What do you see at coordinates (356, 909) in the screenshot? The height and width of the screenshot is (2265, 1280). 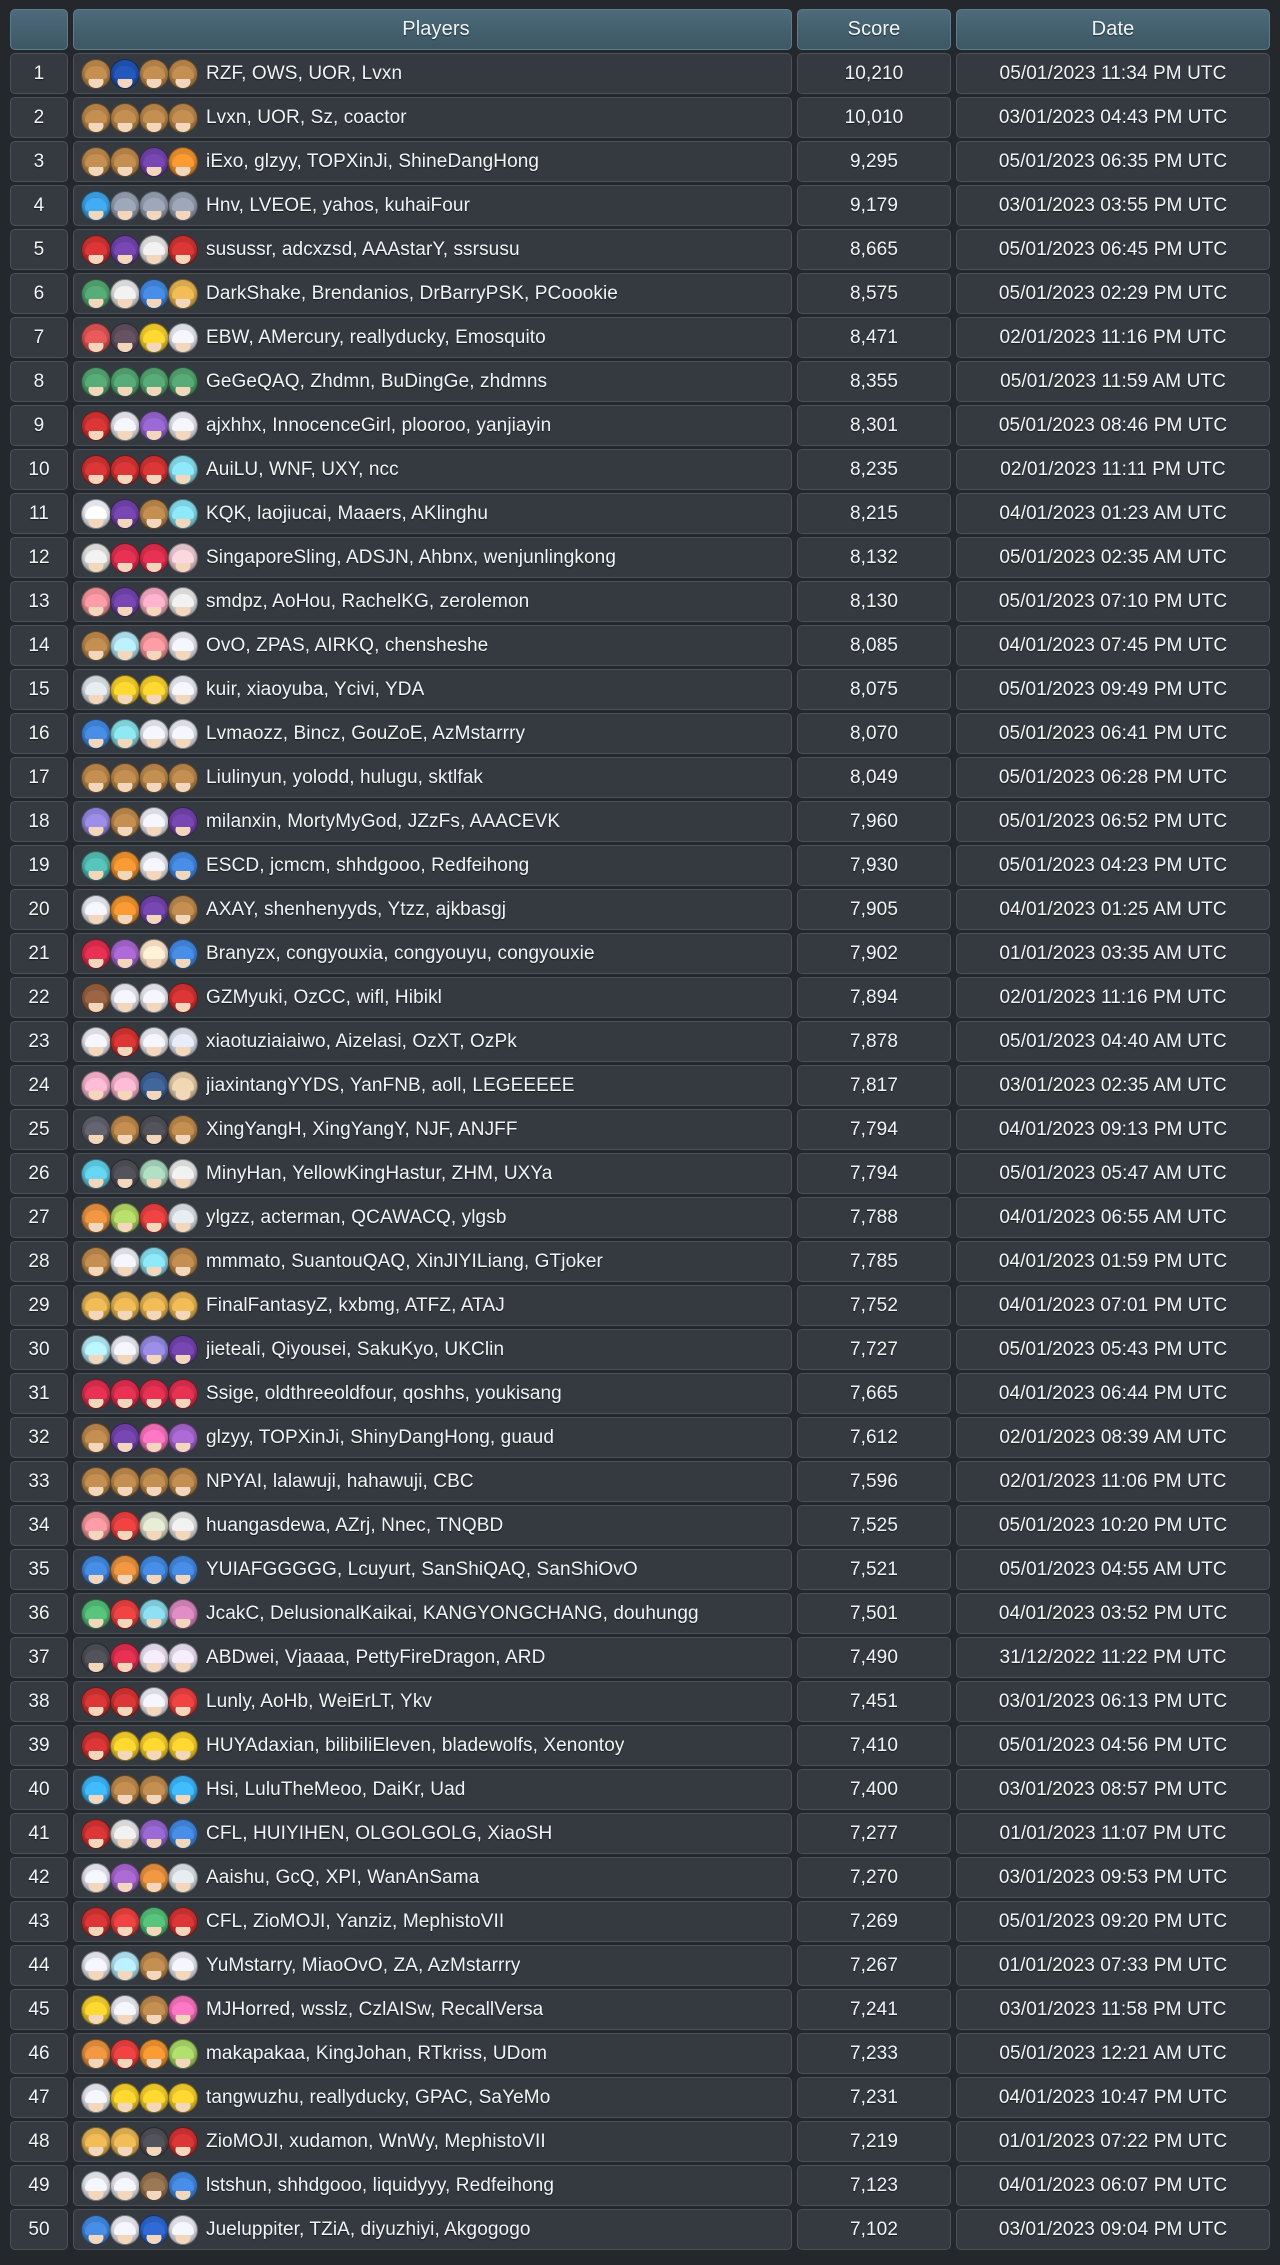 I see `player-names: AXAY, shenhenyyds, Ytzz, ajkbasgj` at bounding box center [356, 909].